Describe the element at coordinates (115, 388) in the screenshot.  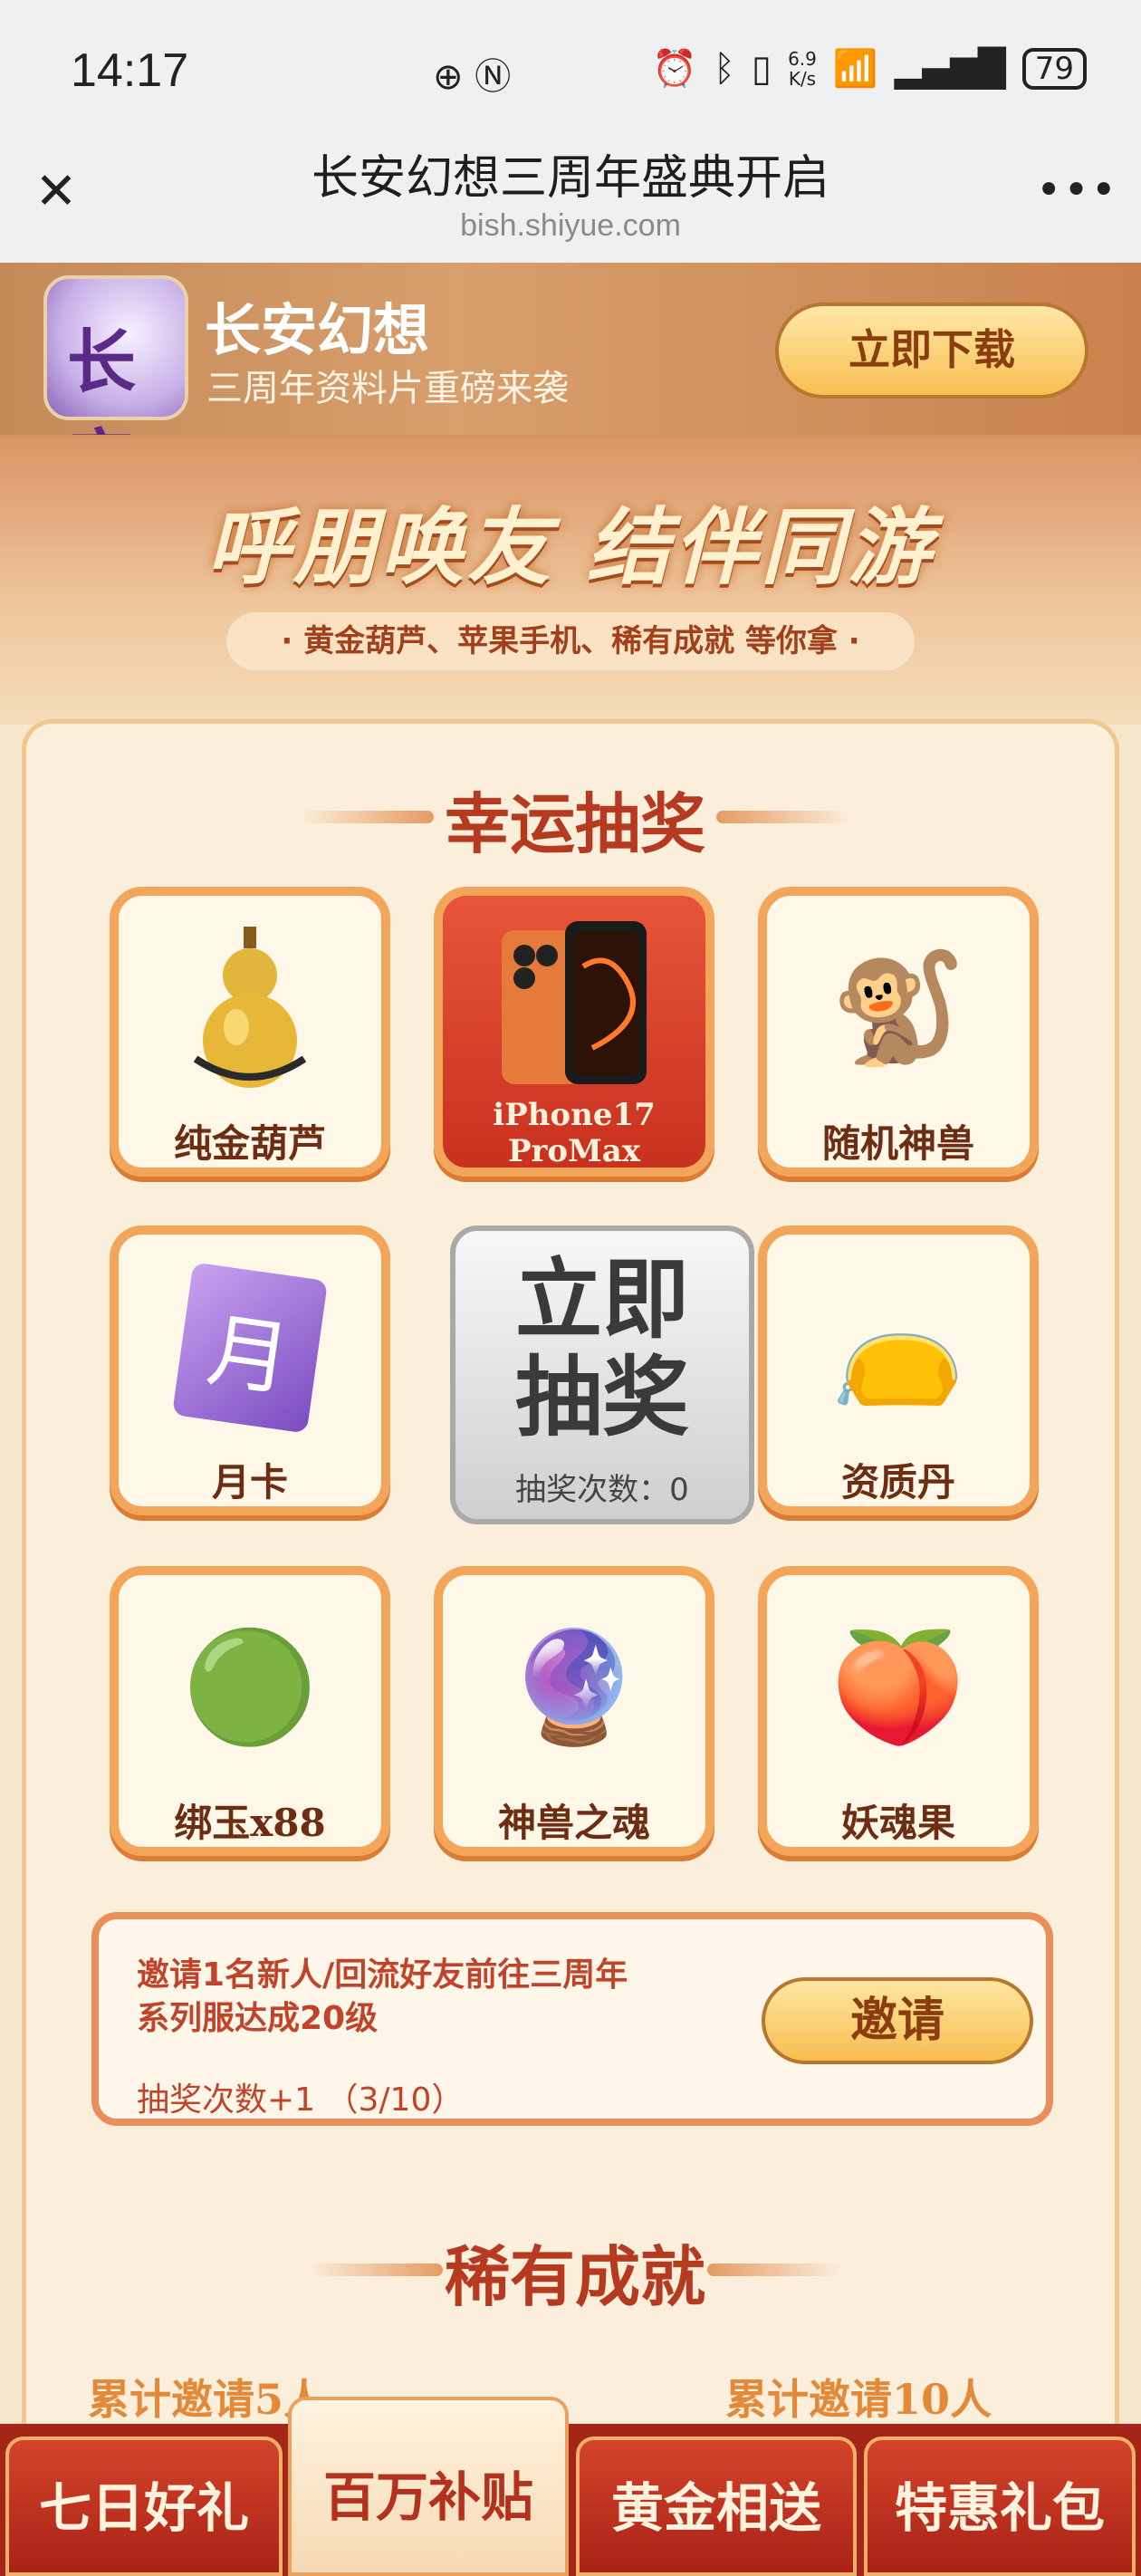
I see `app-logo-icon: 长安` at that location.